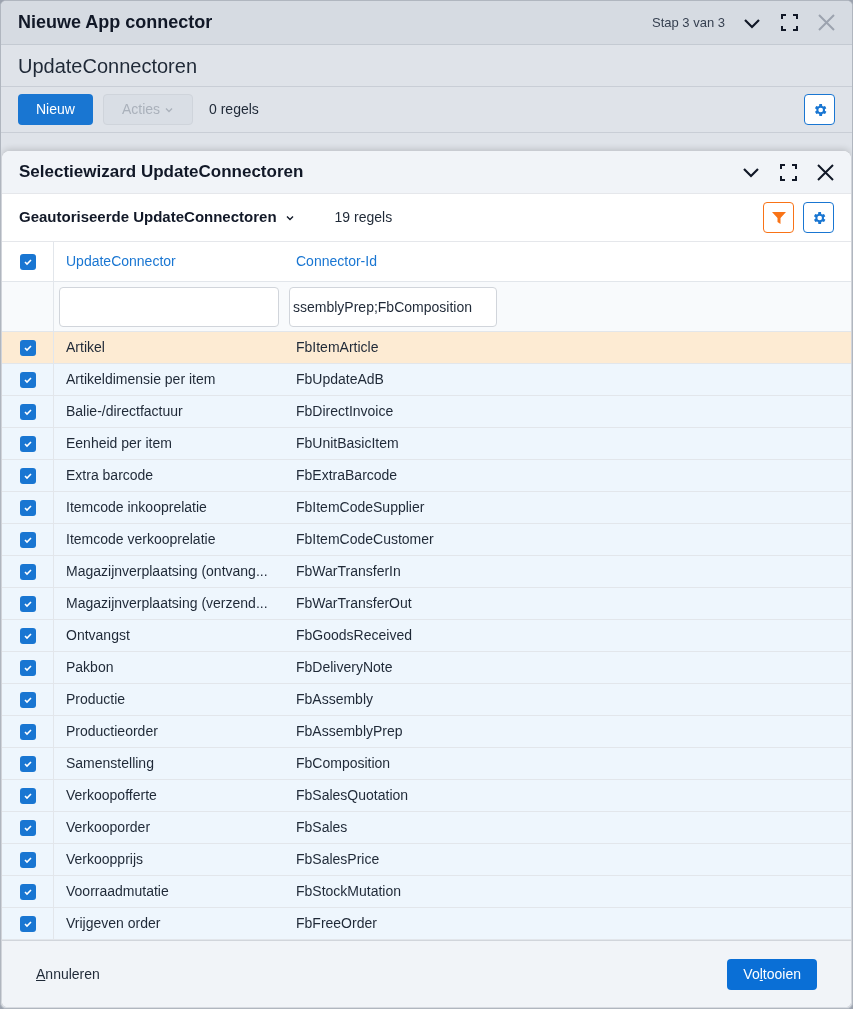 This screenshot has height=1009, width=853. What do you see at coordinates (349, 731) in the screenshot?
I see `table-cell-text: FbAssemblyPrep` at bounding box center [349, 731].